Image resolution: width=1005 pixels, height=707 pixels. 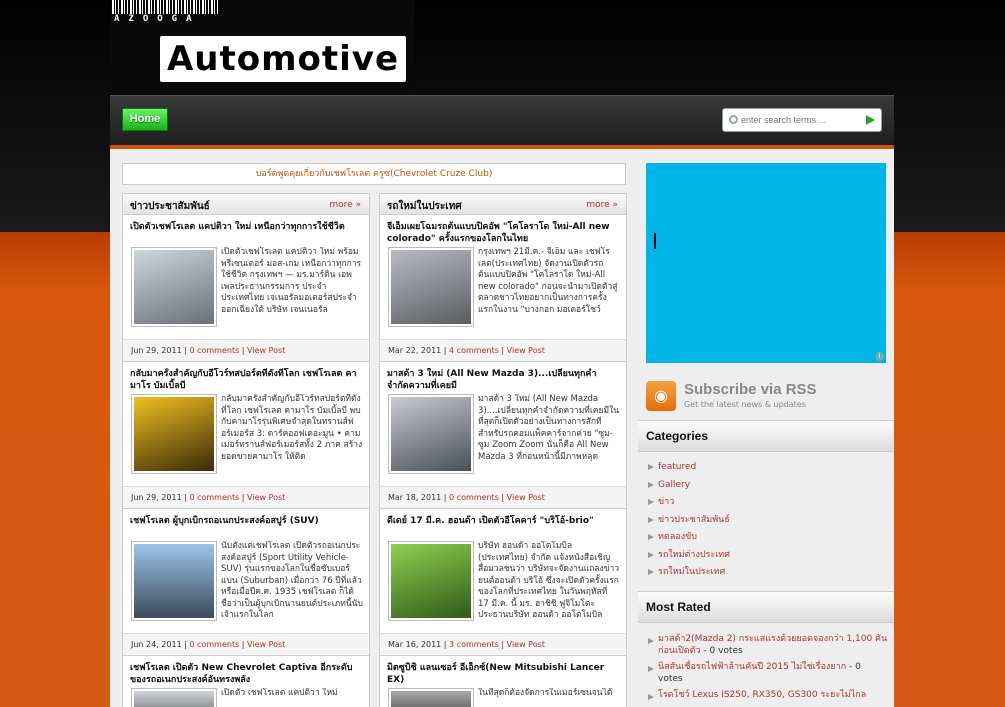 I want to click on categories-title: Categories, so click(x=677, y=436).